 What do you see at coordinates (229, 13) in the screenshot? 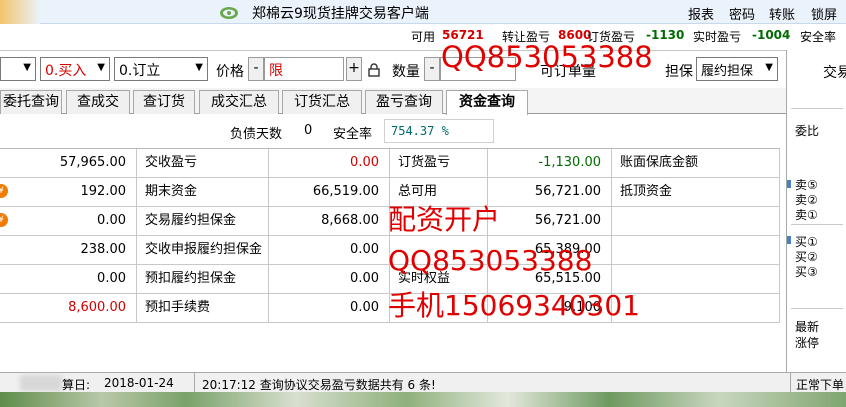
I see `cloud-logo-icon` at bounding box center [229, 13].